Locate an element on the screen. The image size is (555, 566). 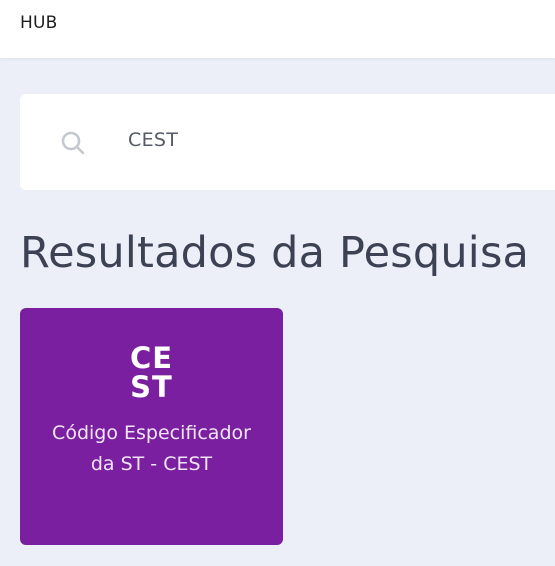
results-heading: Resultados da Pesquisa is located at coordinates (275, 253).